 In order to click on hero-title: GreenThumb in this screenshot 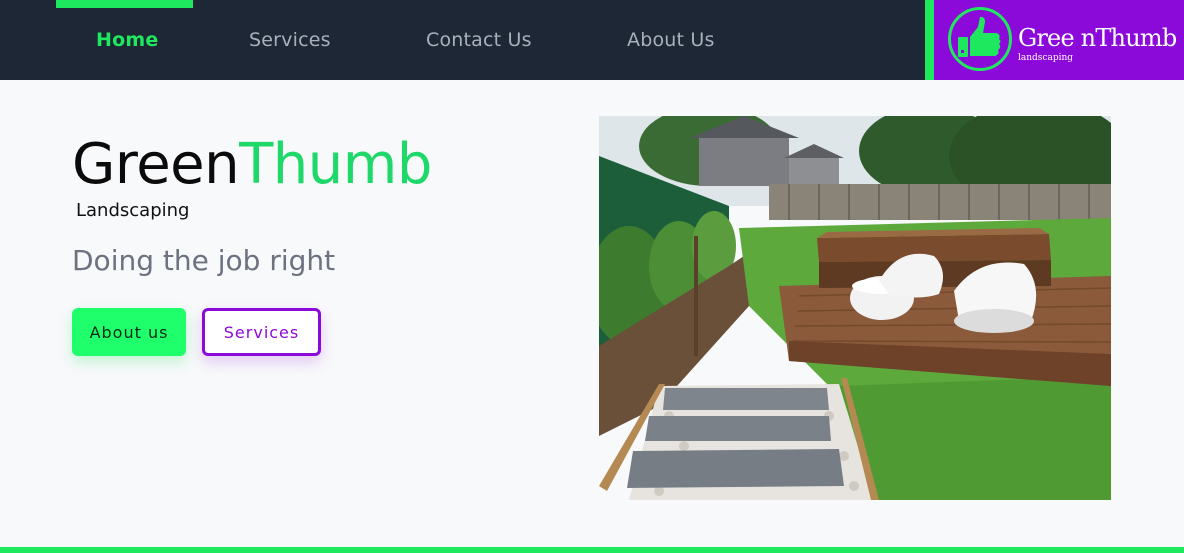, I will do `click(252, 165)`.